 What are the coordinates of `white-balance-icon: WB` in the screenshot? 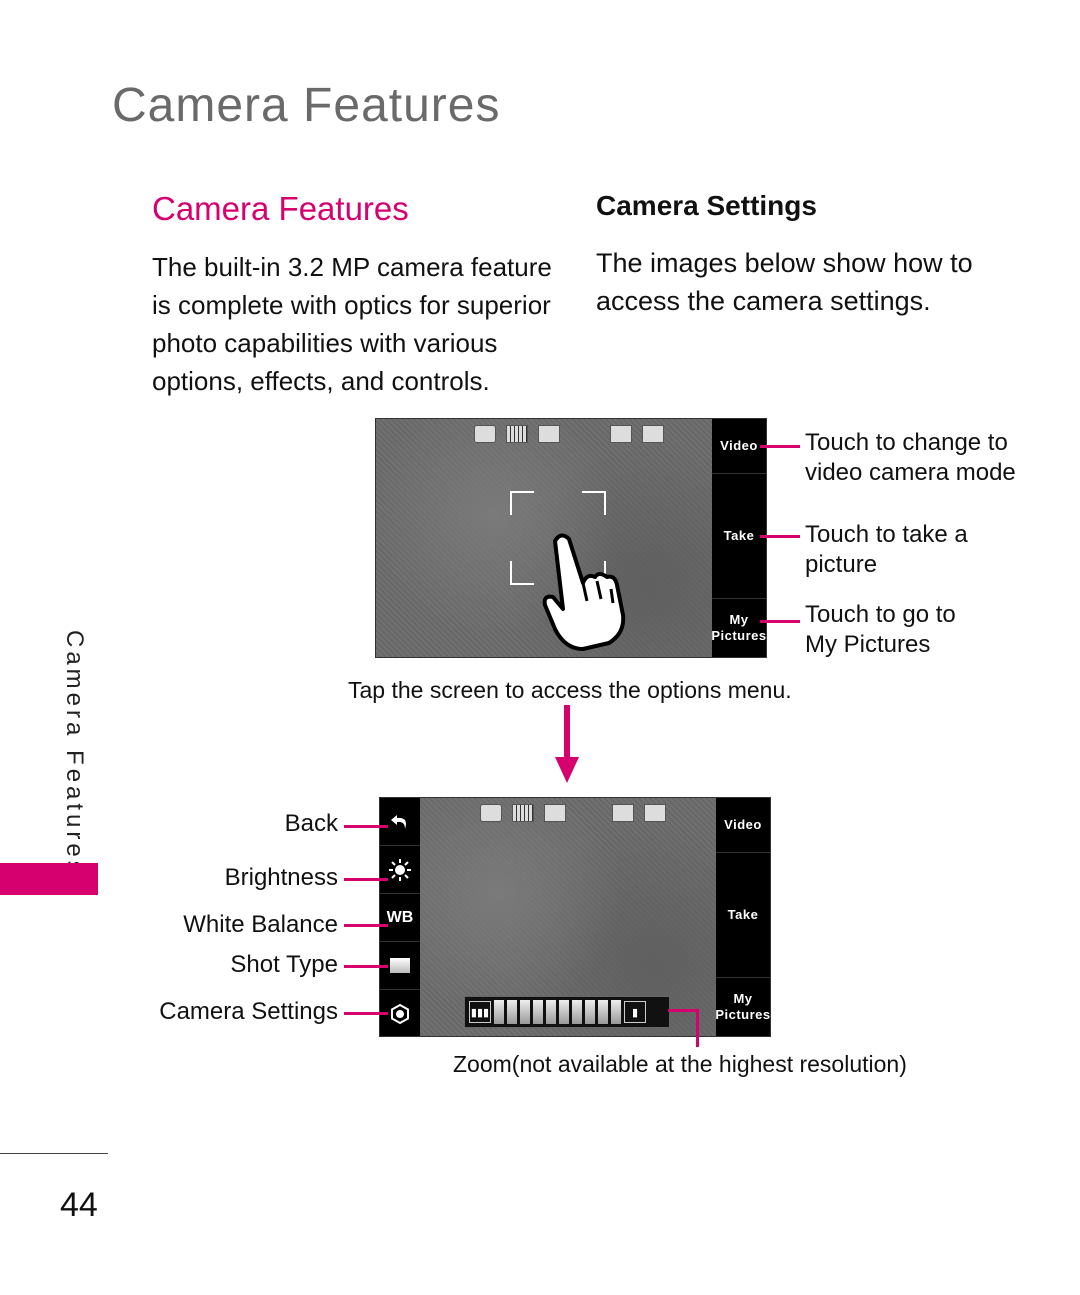 It's located at (400, 917).